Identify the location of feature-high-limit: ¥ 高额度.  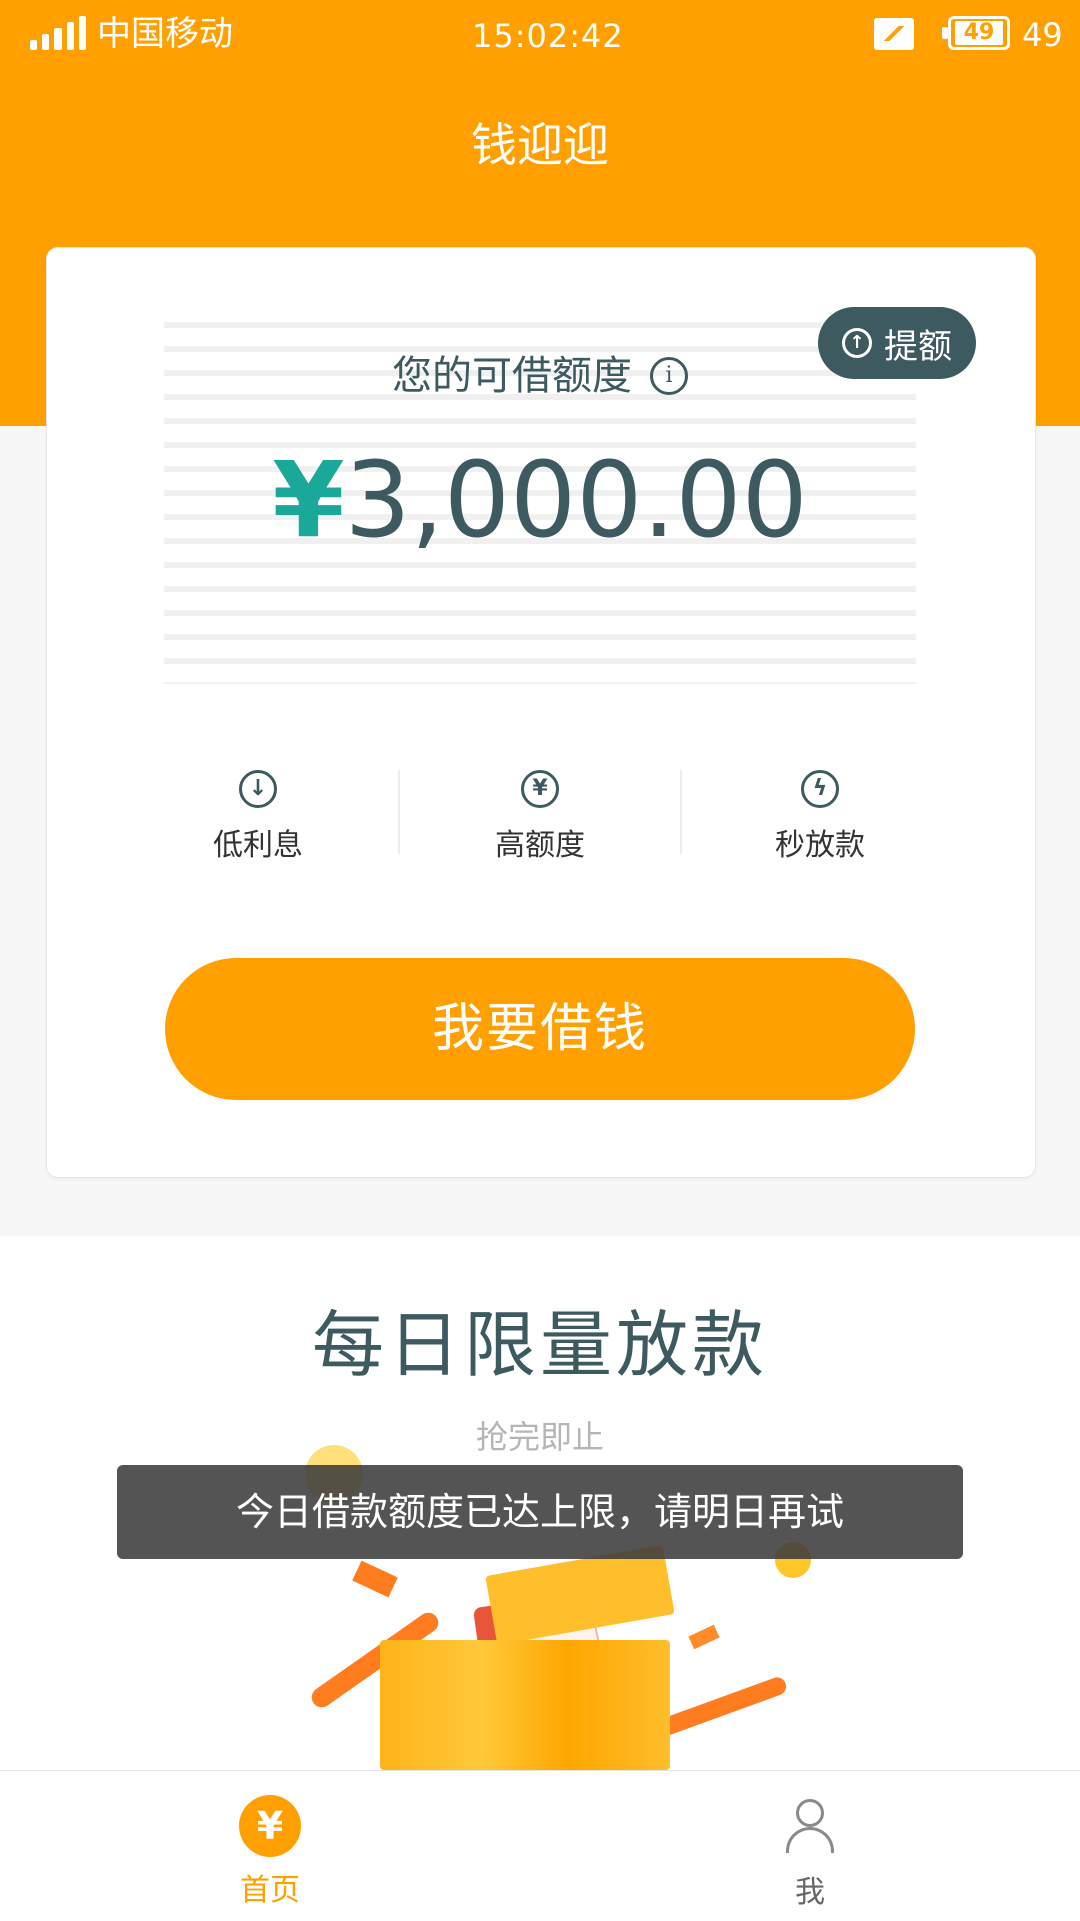
(540, 817).